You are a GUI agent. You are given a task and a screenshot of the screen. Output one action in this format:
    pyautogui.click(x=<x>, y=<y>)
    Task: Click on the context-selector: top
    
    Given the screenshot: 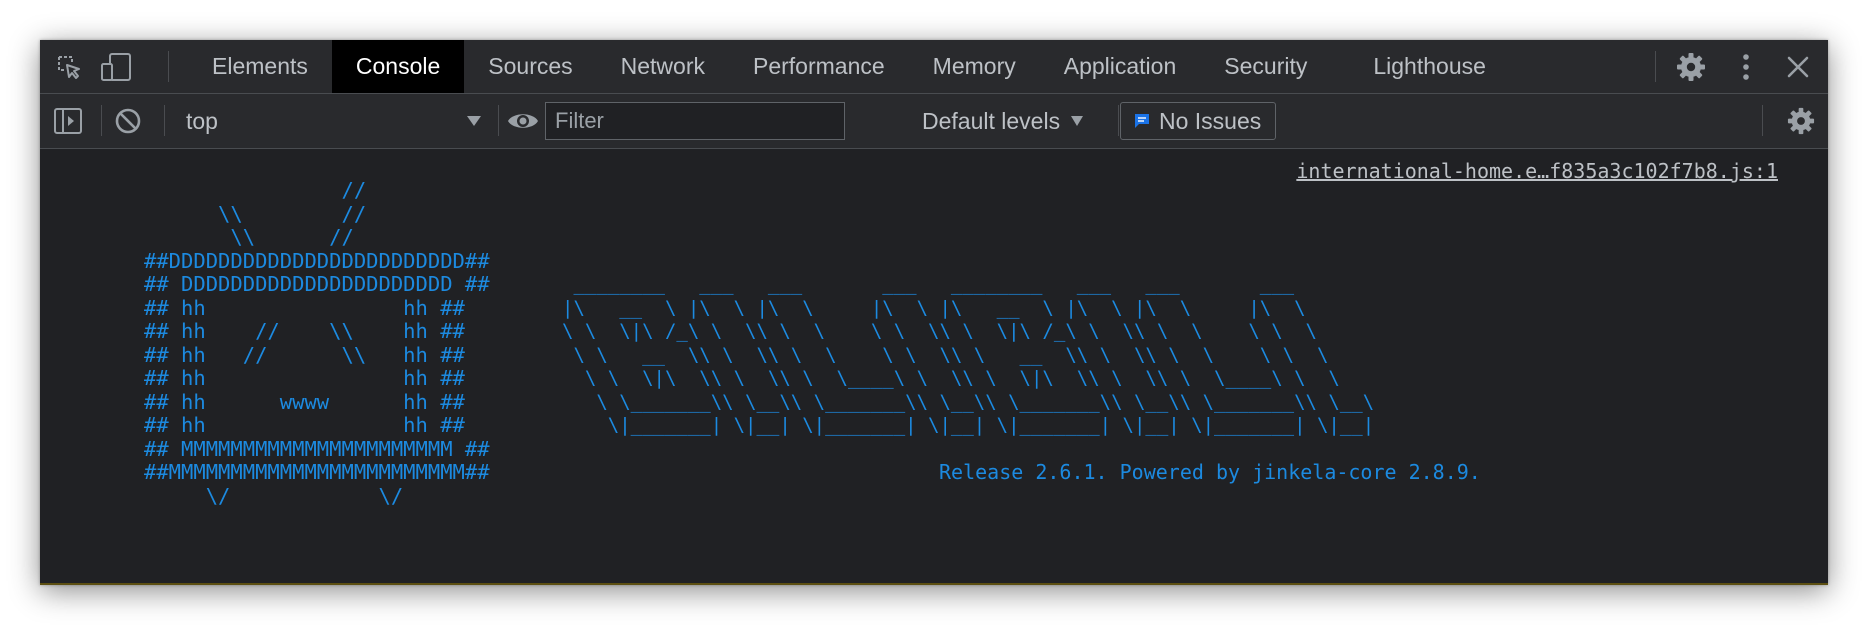 What is the action you would take?
    pyautogui.click(x=332, y=121)
    